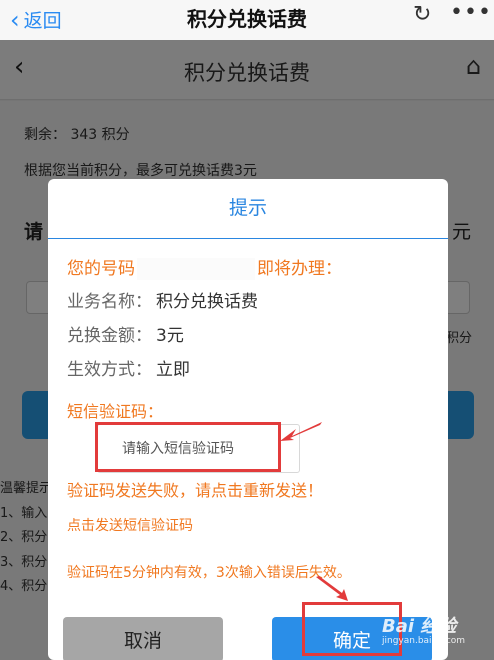 The height and width of the screenshot is (660, 494). What do you see at coordinates (109, 370) in the screenshot?
I see `row-label: 生效方式：` at bounding box center [109, 370].